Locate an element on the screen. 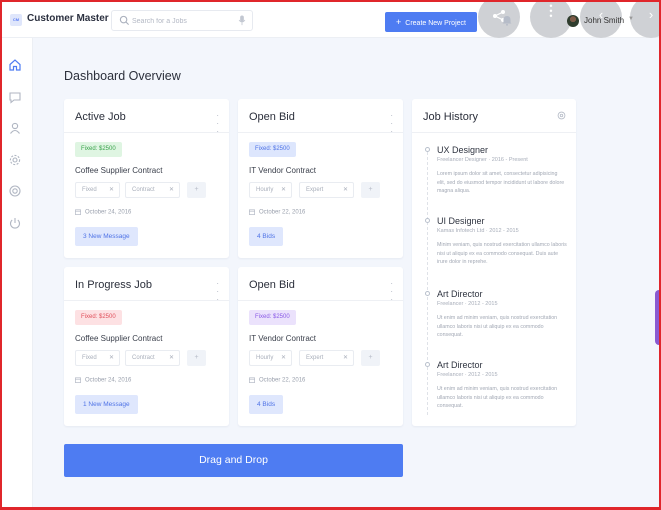 Image resolution: width=661 pixels, height=510 pixels. messages-button: 1 New Message is located at coordinates (106, 404).